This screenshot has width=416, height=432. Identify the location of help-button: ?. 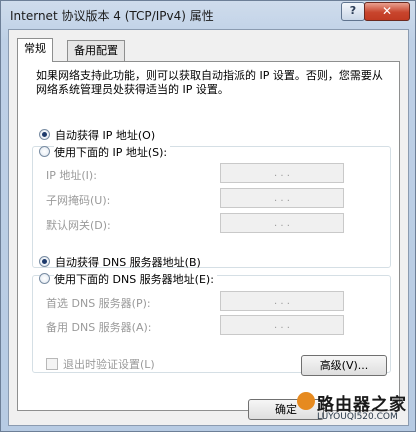
(353, 11).